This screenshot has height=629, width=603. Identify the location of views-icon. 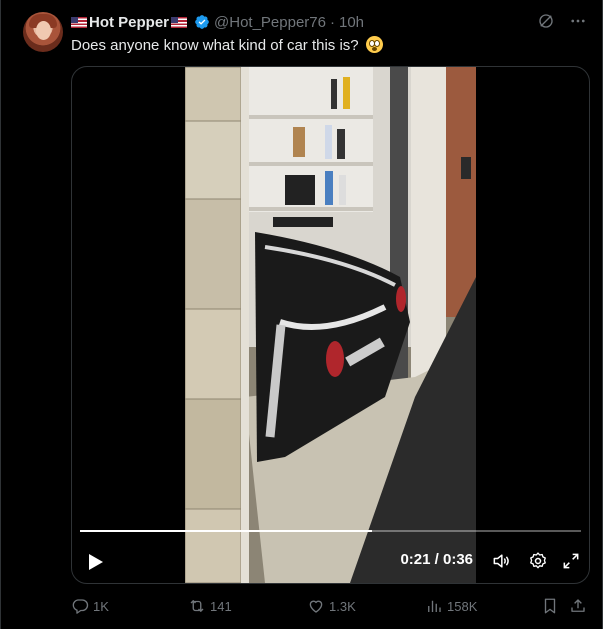
(434, 606).